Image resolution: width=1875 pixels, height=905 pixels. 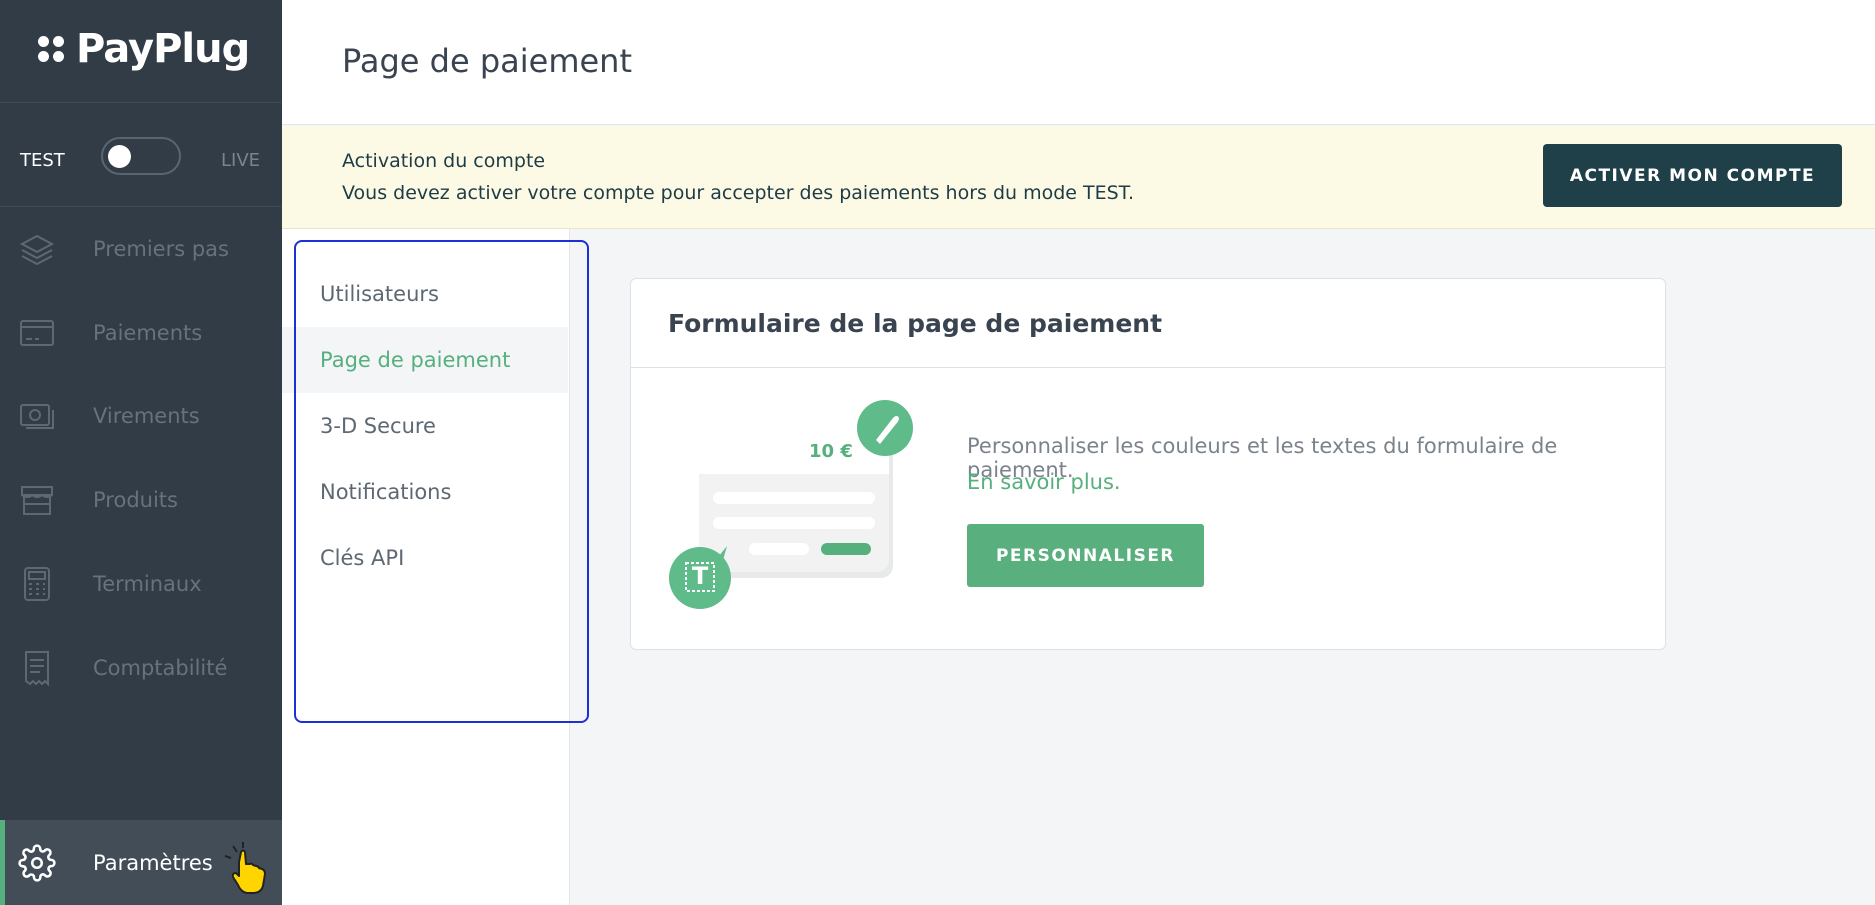 What do you see at coordinates (37, 584) in the screenshot?
I see `terminal-icon` at bounding box center [37, 584].